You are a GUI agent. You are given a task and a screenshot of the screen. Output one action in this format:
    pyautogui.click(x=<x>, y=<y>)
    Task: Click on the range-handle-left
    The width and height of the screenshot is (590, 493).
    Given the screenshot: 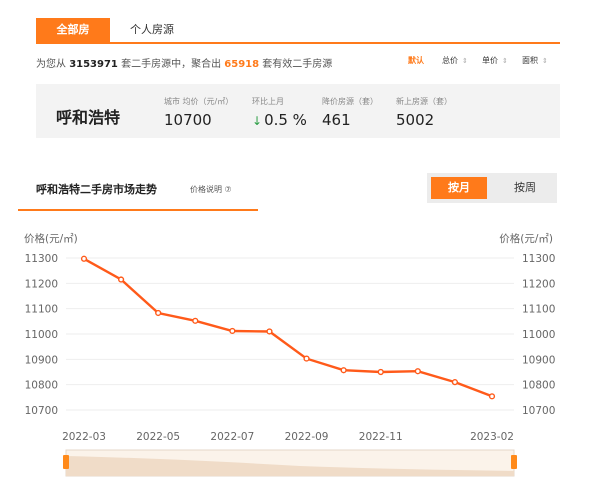 What is the action you would take?
    pyautogui.click(x=66, y=462)
    